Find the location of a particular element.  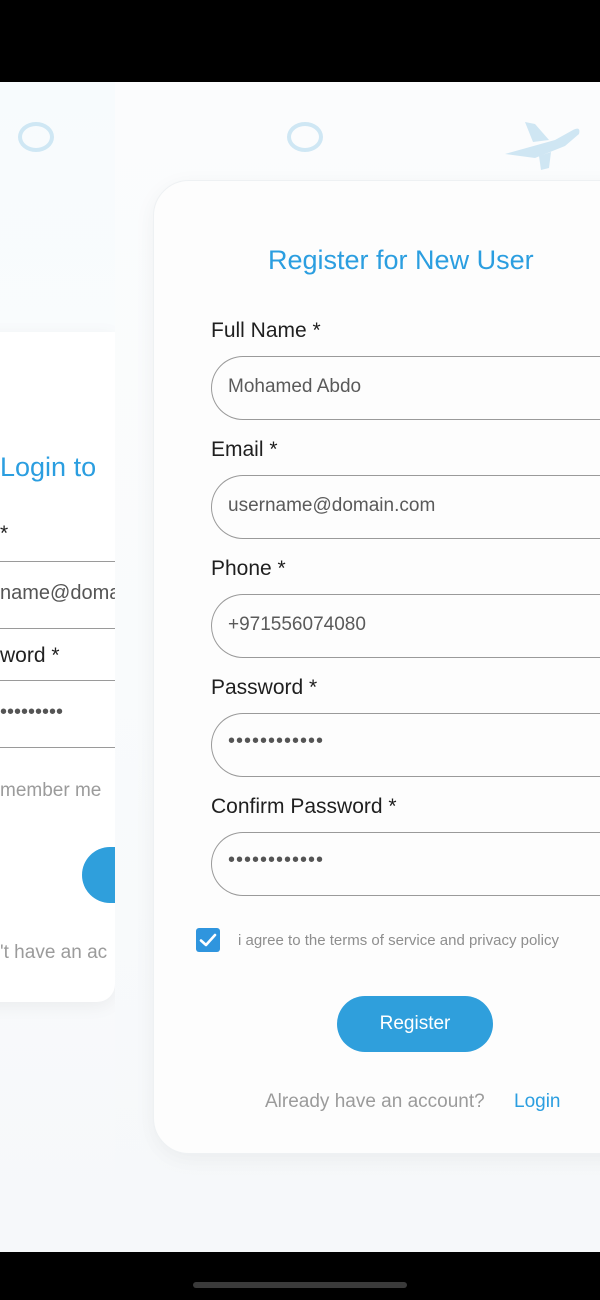

login-divider is located at coordinates (57, 628).